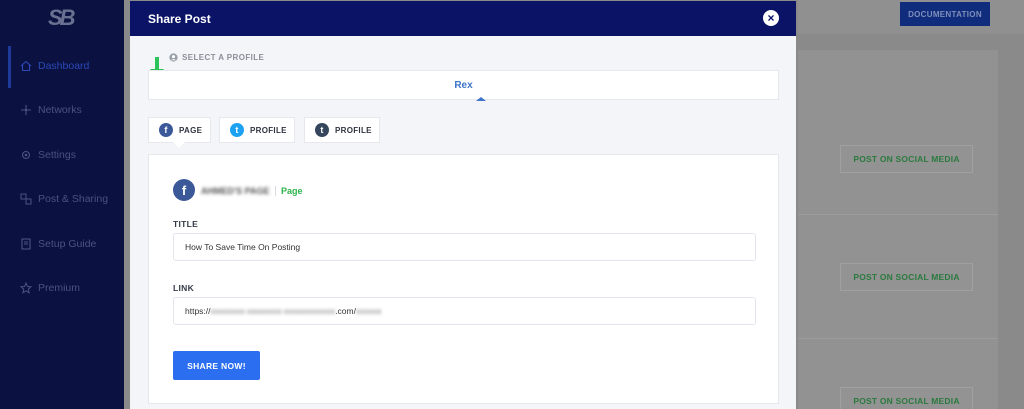 The image size is (1024, 409). I want to click on home-icon, so click(26, 66).